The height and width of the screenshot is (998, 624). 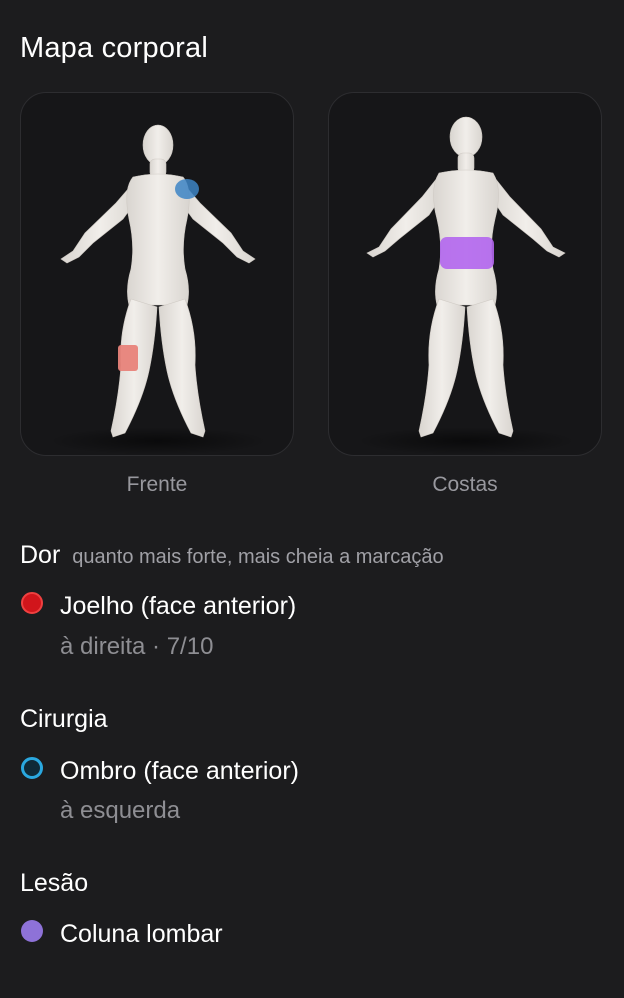 What do you see at coordinates (467, 253) in the screenshot?
I see `lumbar-marker` at bounding box center [467, 253].